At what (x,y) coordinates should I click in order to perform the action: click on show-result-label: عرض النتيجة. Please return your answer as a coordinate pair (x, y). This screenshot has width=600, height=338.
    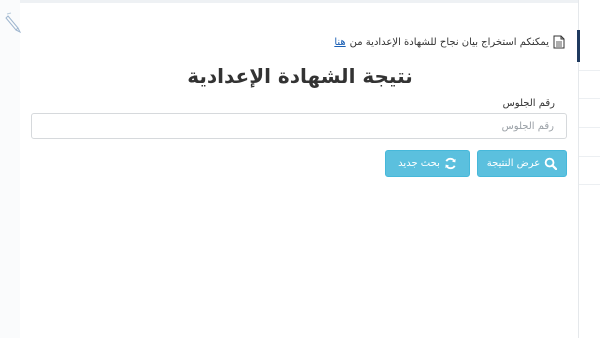
    Looking at the image, I should click on (513, 163).